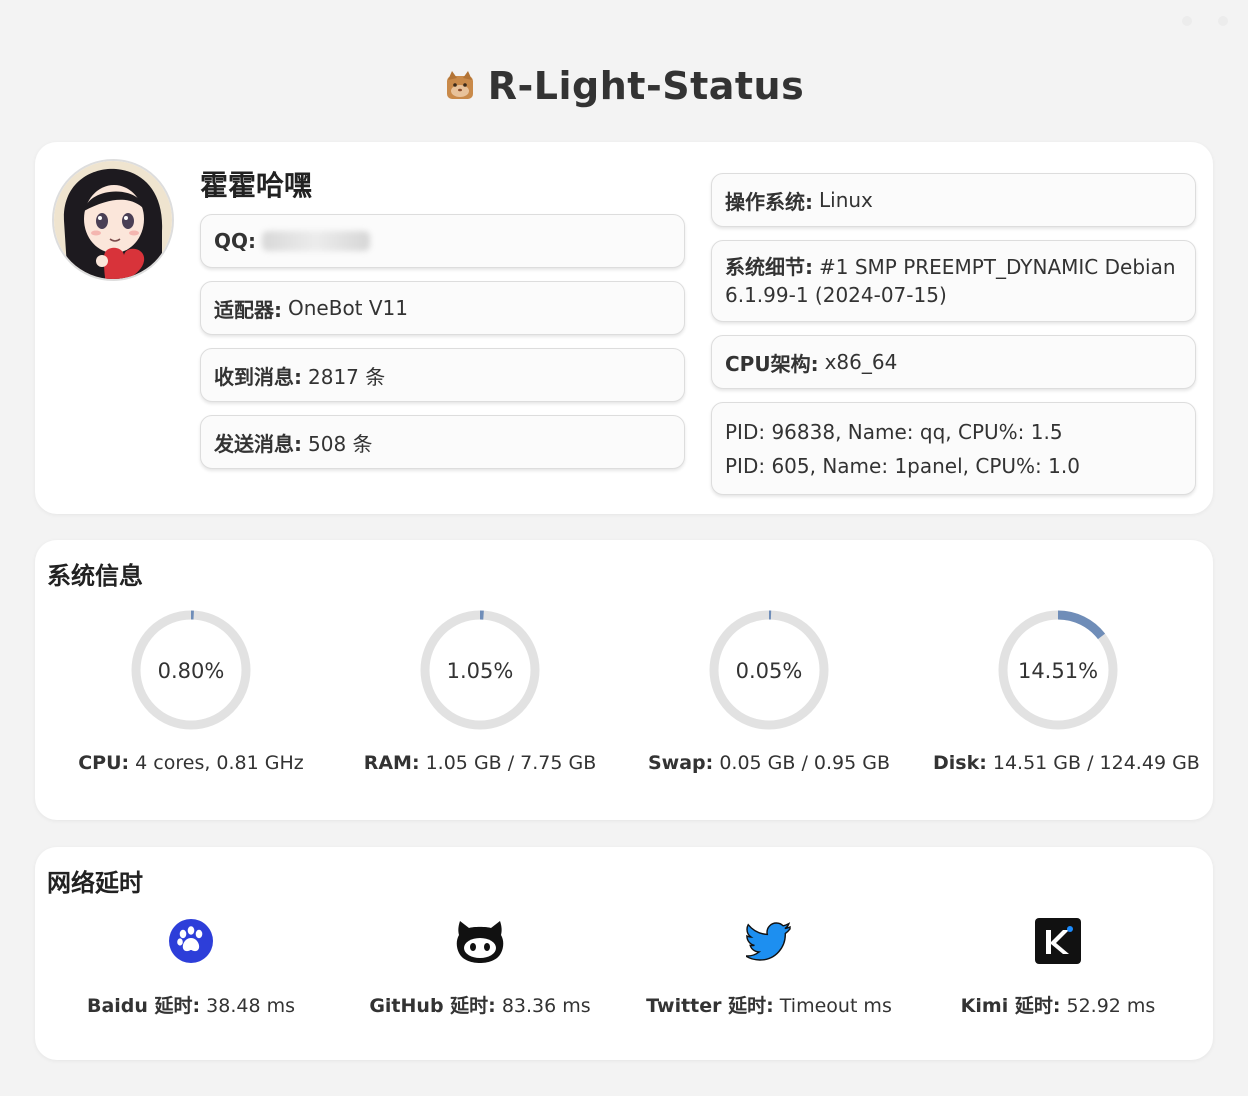 The width and height of the screenshot is (1248, 1096). I want to click on page-header: R-Light-Status, so click(624, 86).